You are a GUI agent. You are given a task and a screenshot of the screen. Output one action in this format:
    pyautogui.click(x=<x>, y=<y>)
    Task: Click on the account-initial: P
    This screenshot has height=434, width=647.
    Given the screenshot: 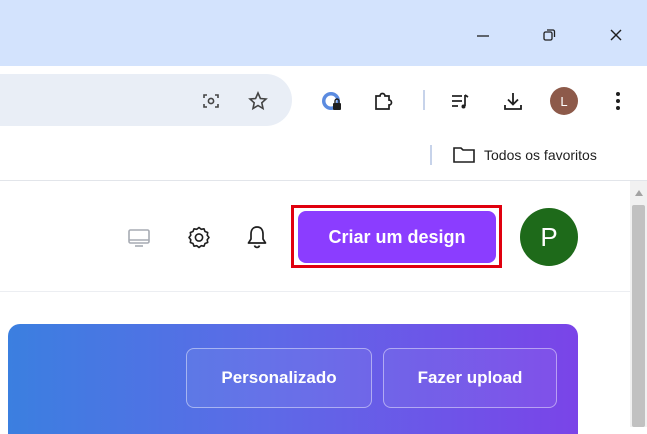 What is the action you would take?
    pyautogui.click(x=549, y=236)
    